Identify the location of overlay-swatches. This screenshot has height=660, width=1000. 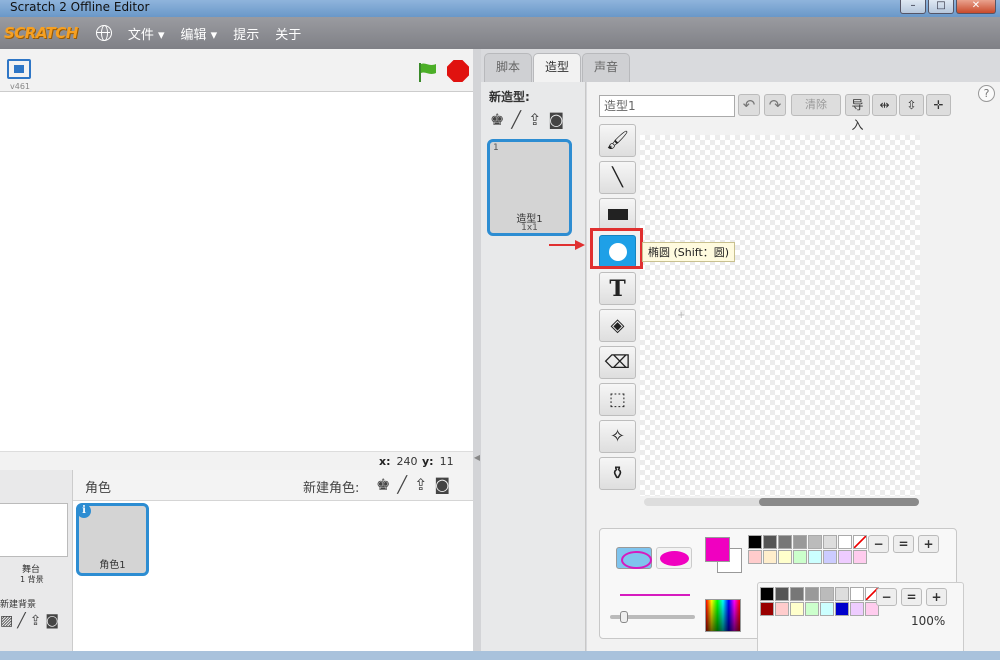
(819, 601).